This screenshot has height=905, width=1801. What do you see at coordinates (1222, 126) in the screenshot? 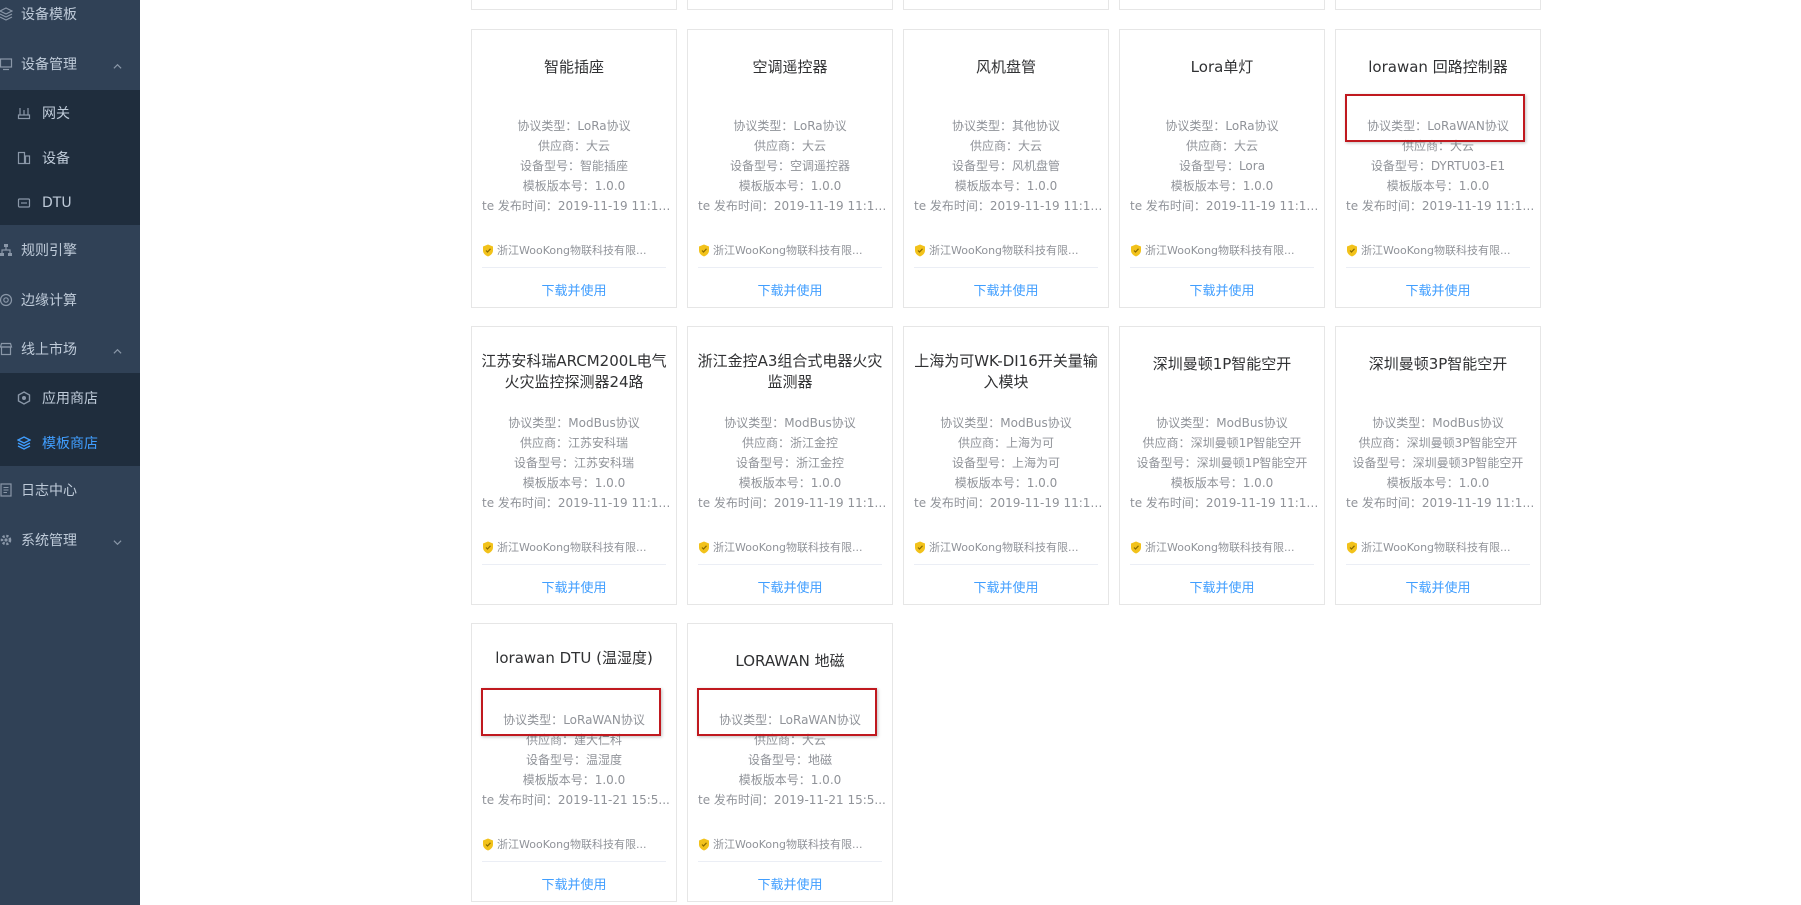
I see `protocol-row: 协议类型：LoRa协议` at bounding box center [1222, 126].